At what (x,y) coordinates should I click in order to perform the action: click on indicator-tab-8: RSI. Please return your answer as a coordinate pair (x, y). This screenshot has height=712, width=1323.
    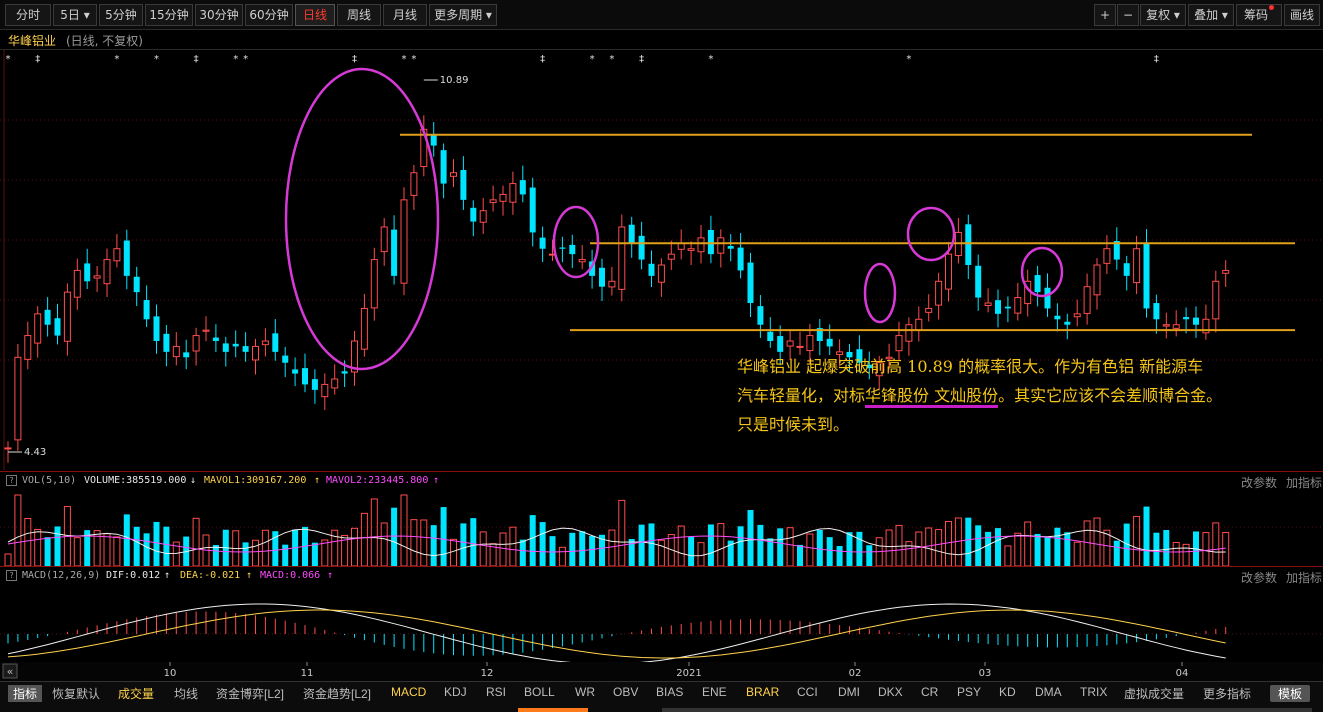
    Looking at the image, I should click on (496, 692).